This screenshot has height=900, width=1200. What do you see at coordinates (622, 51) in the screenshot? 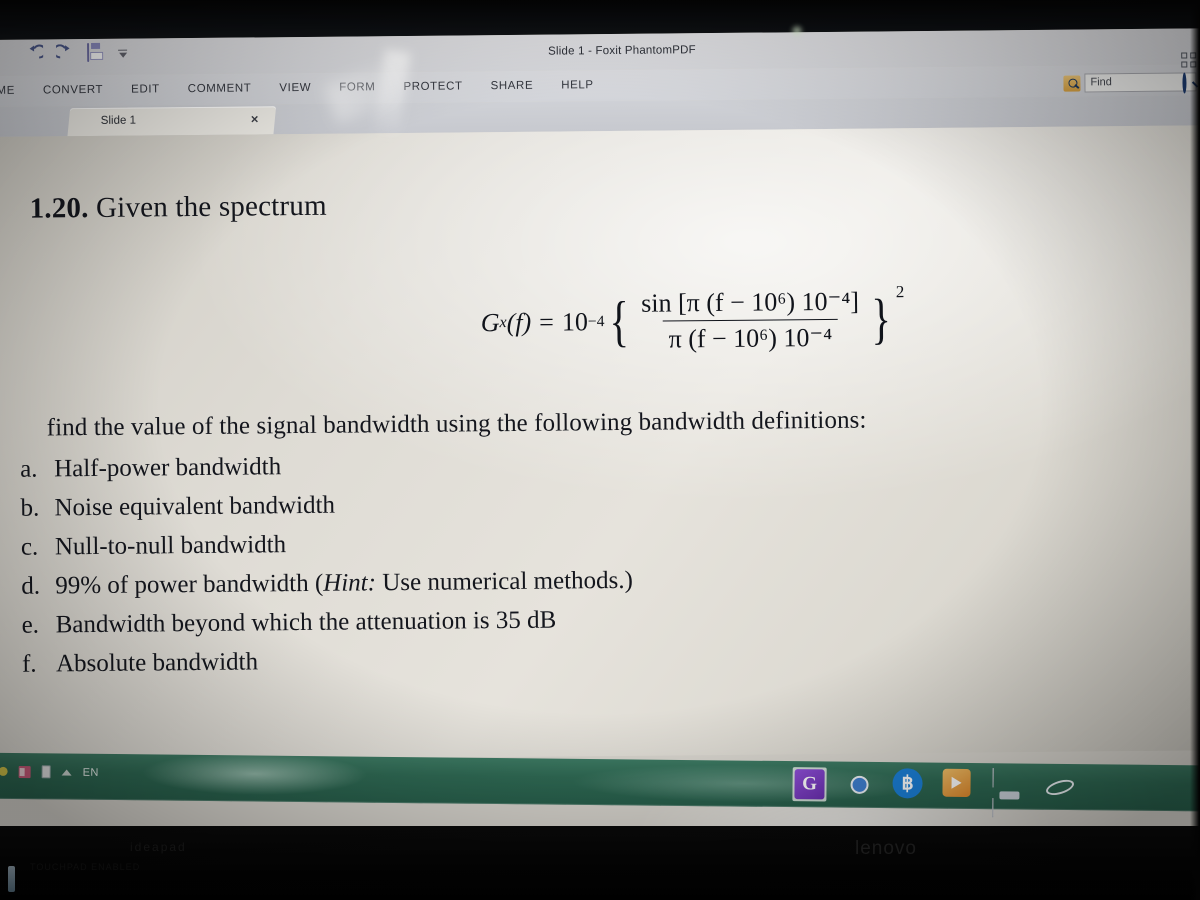
I see `window-title: Slide 1 - Foxit PhantomPDF` at bounding box center [622, 51].